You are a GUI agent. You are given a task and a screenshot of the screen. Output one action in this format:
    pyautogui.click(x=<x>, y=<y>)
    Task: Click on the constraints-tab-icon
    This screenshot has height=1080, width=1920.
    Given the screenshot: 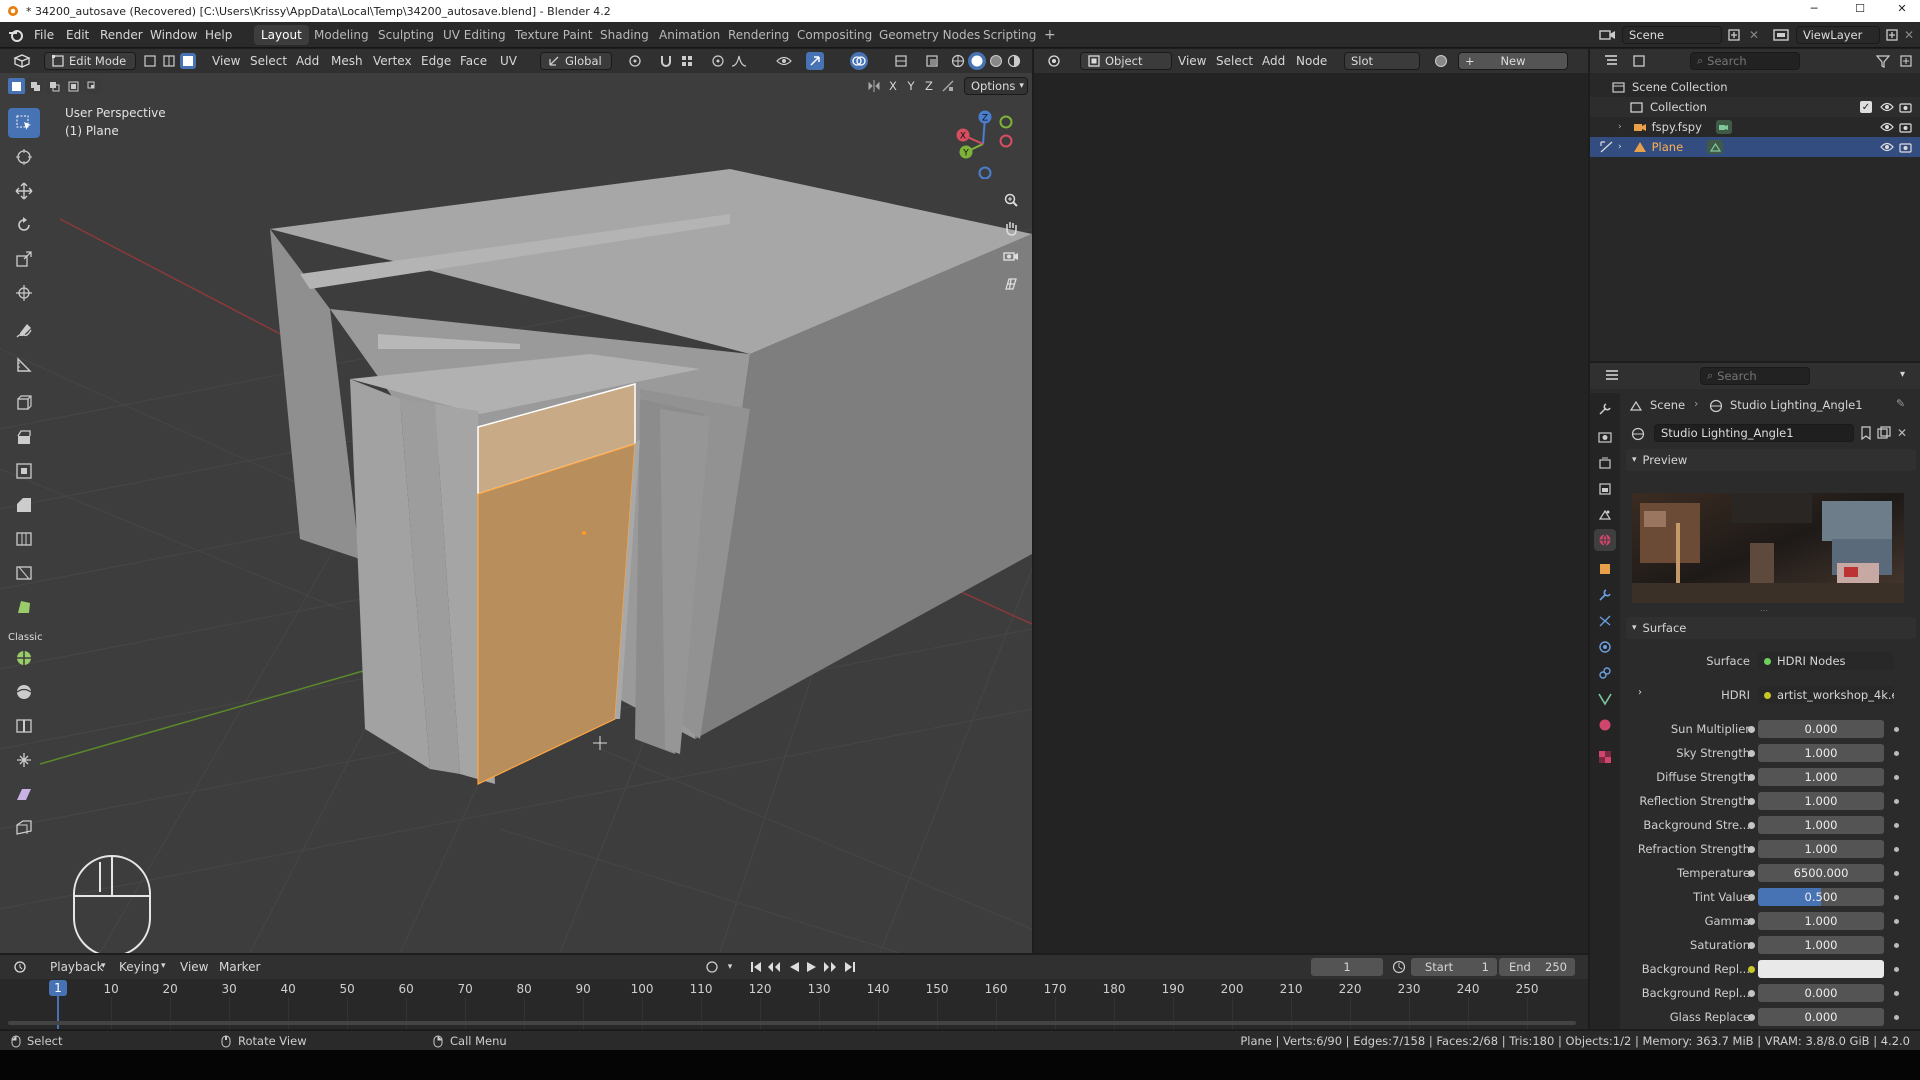 What is the action you would take?
    pyautogui.click(x=1605, y=673)
    